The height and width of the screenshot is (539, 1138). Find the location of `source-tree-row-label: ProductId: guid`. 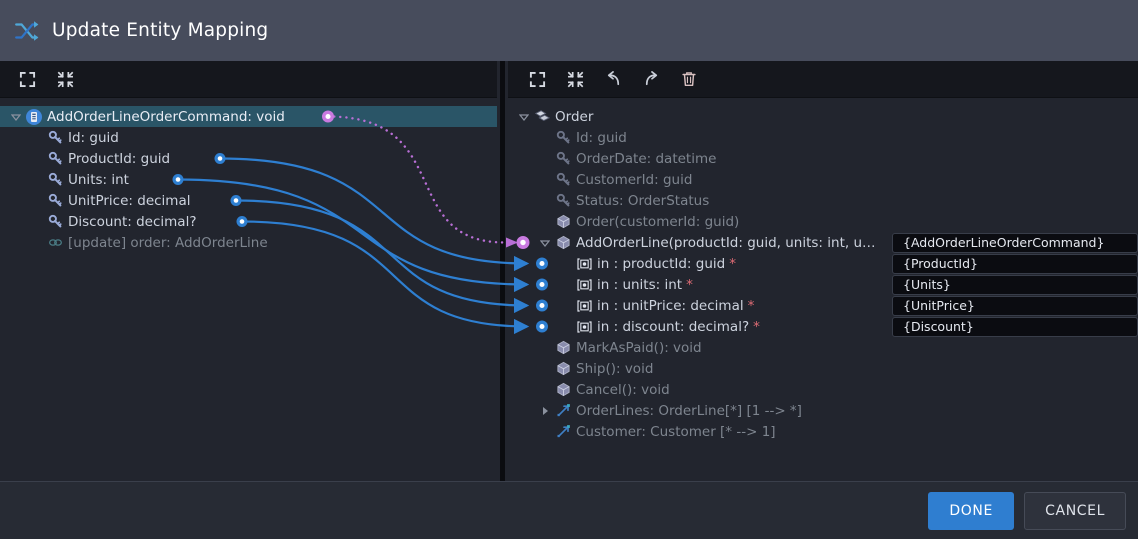

source-tree-row-label: ProductId: guid is located at coordinates (119, 158).